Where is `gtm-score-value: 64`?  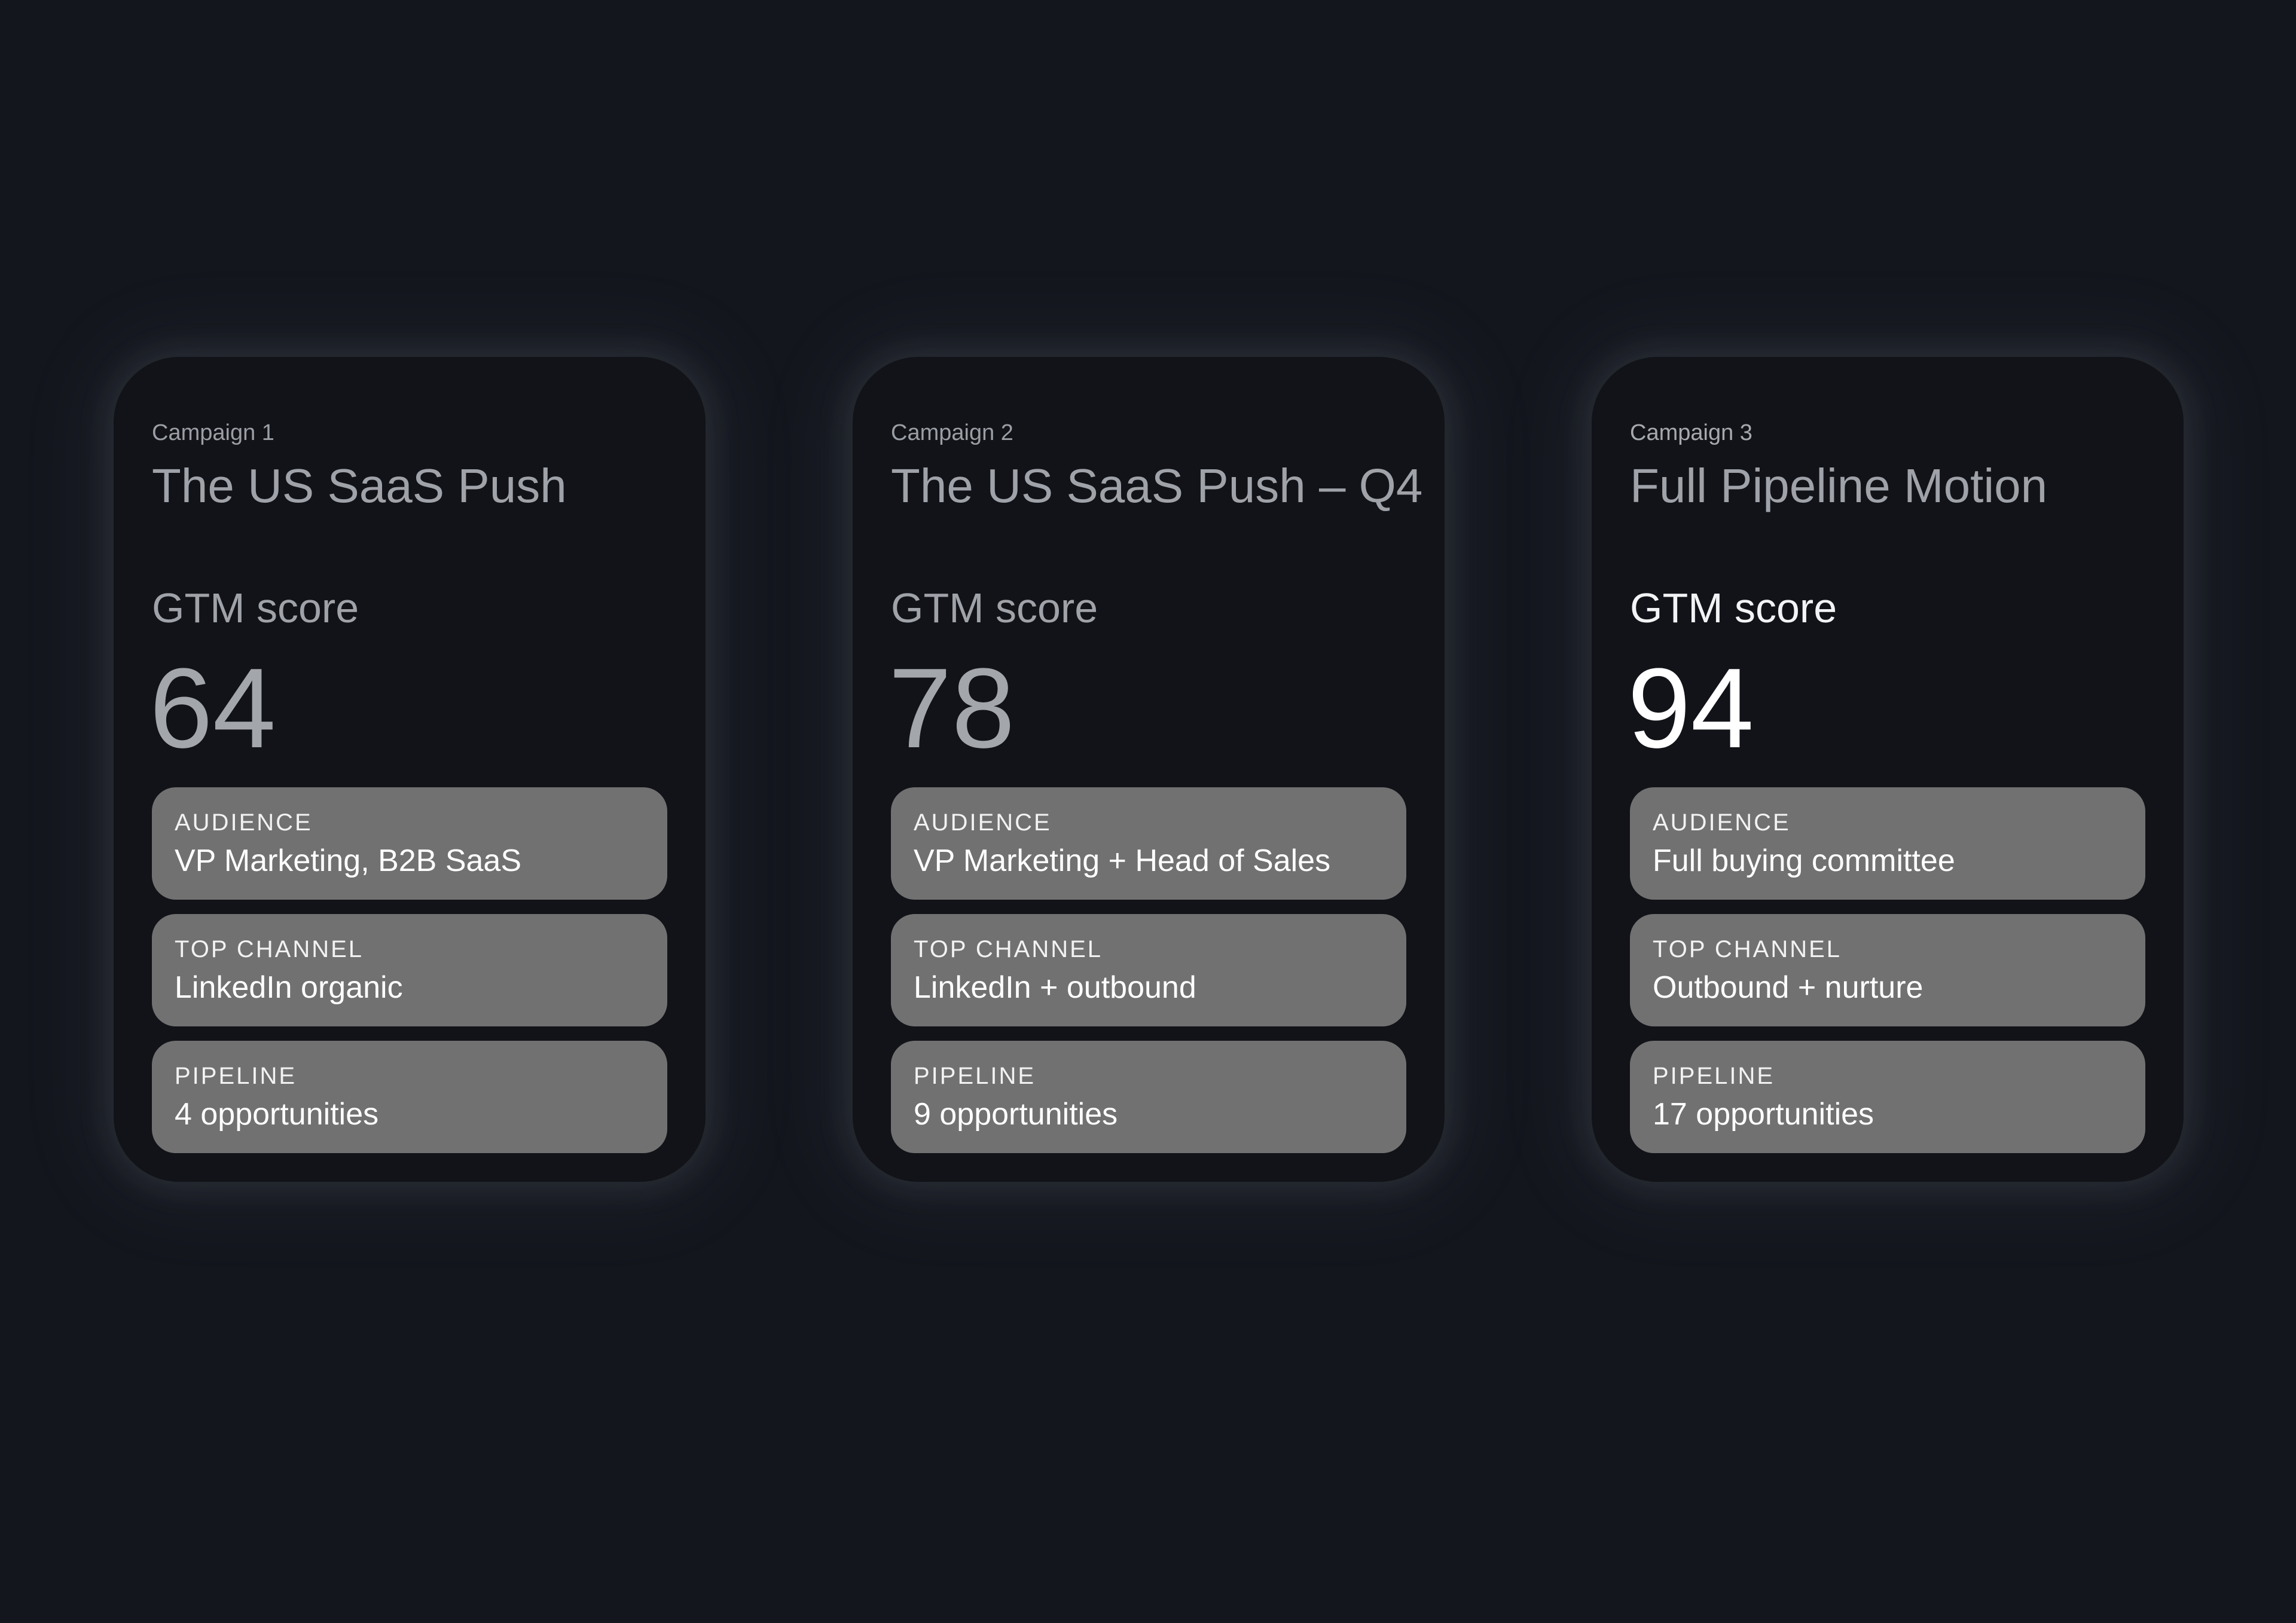
gtm-score-value: 64 is located at coordinates (212, 708).